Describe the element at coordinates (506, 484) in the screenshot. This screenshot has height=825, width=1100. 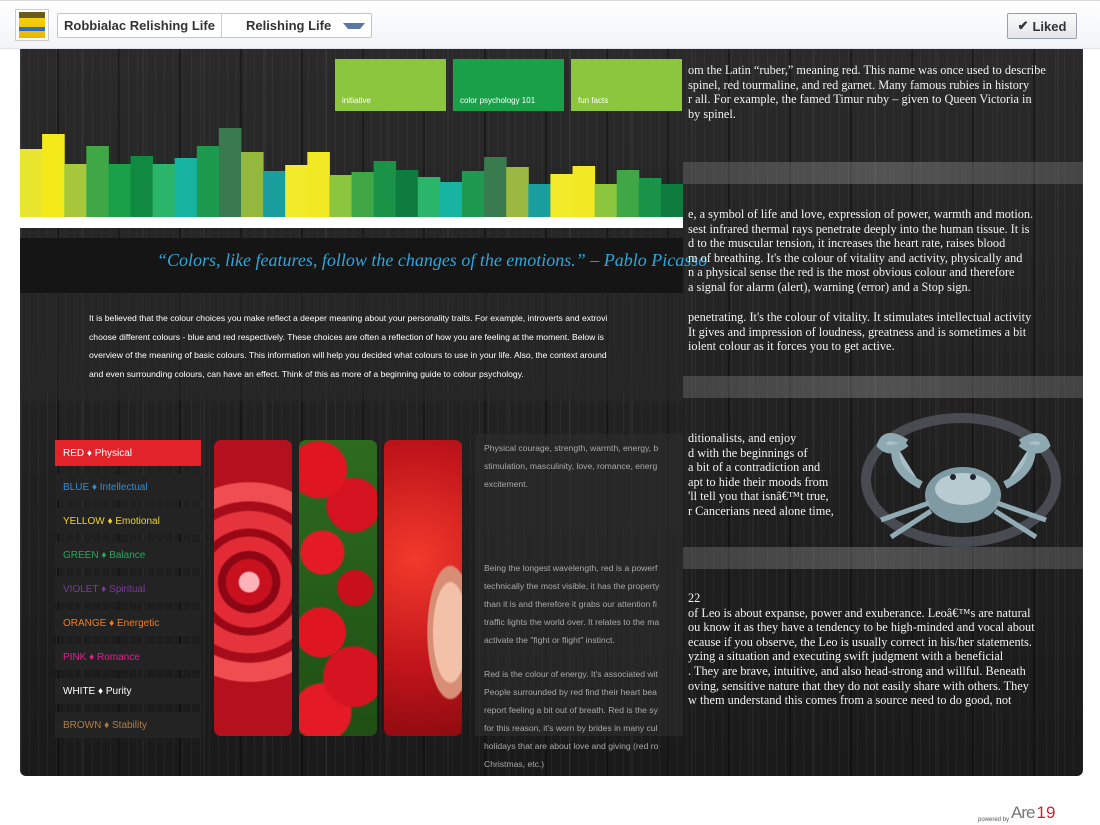
I see `description-line: excitement.` at that location.